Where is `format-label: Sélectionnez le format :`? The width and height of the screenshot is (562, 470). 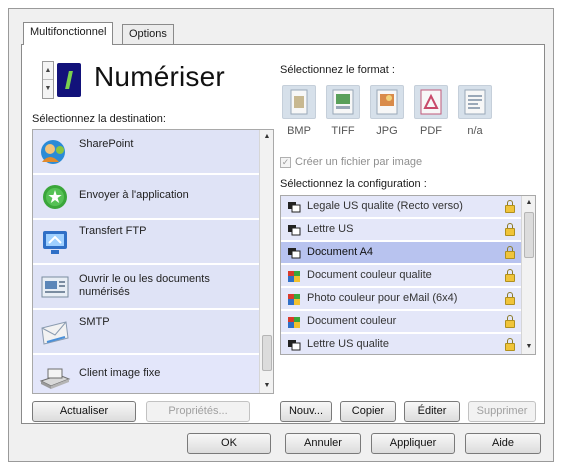 format-label: Sélectionnez le format : is located at coordinates (337, 70).